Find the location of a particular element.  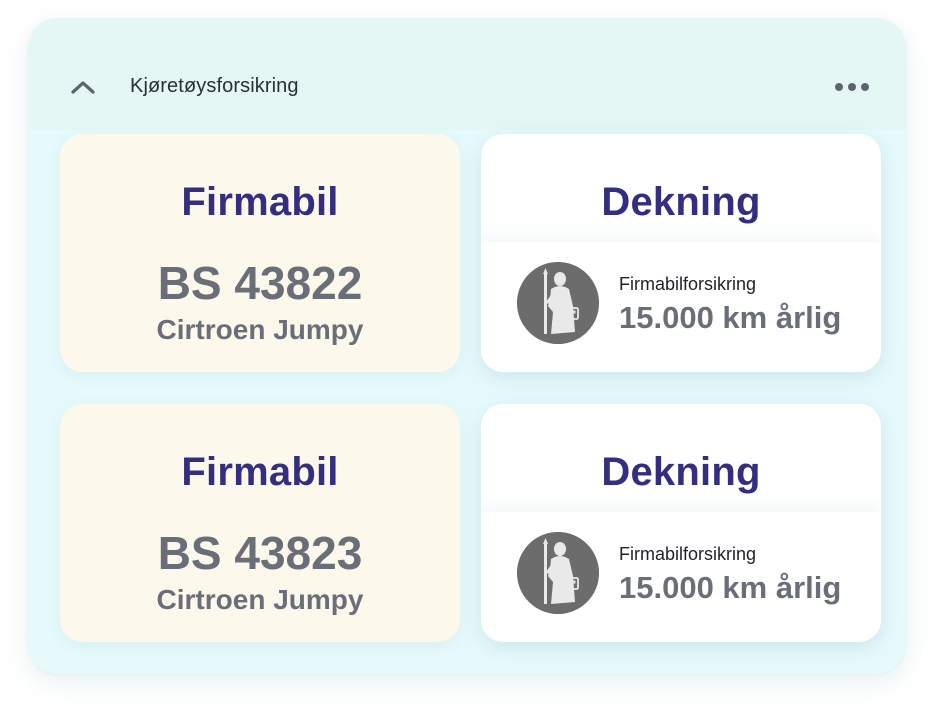

license-plate: BS 43822 is located at coordinates (260, 283).